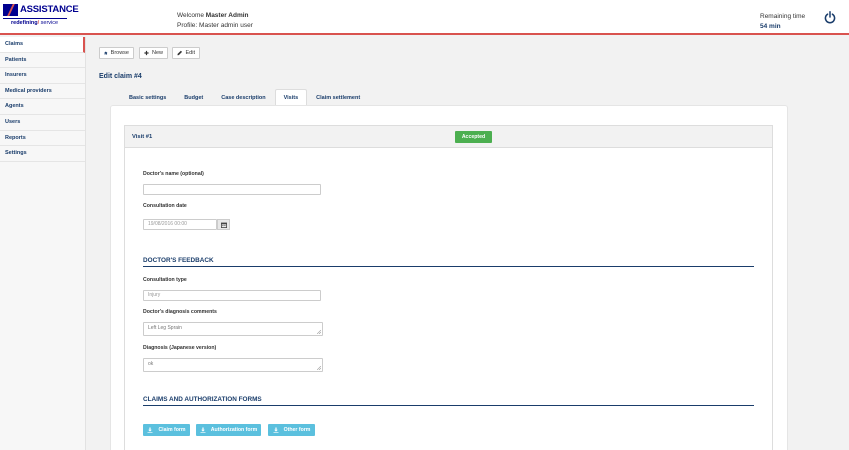 This screenshot has height=450, width=849. Describe the element at coordinates (151, 364) in the screenshot. I see `diagnosis-japanese-value: ok` at that location.